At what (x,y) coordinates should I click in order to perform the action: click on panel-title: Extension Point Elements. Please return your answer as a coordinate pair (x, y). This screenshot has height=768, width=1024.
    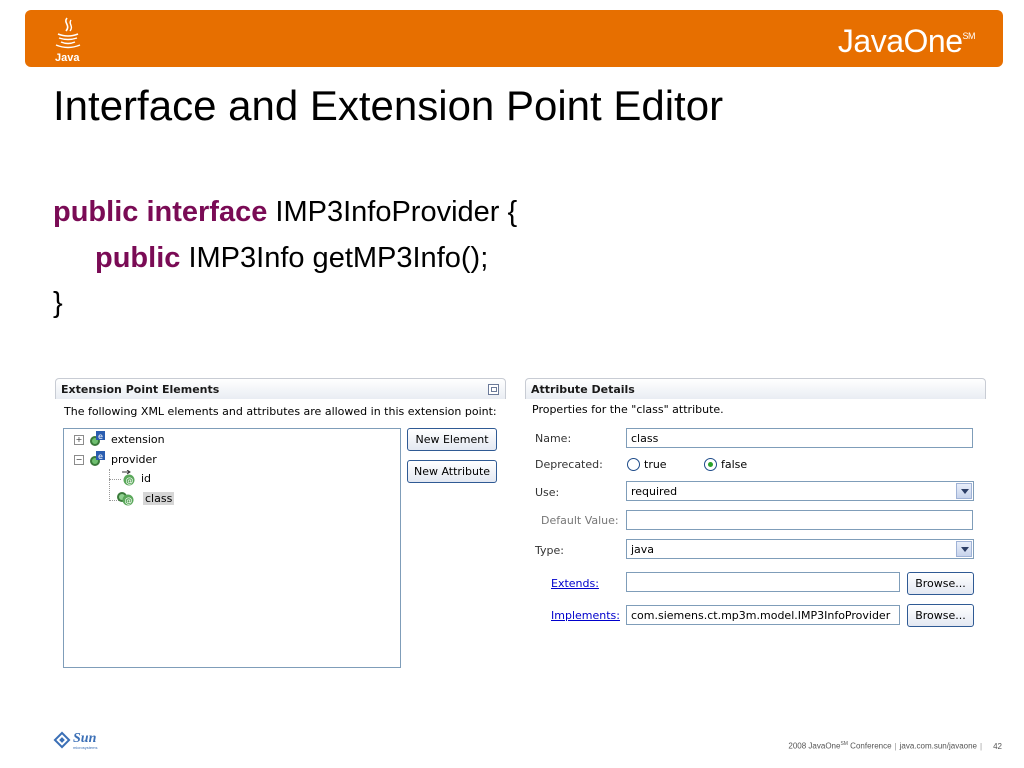
    Looking at the image, I should click on (140, 389).